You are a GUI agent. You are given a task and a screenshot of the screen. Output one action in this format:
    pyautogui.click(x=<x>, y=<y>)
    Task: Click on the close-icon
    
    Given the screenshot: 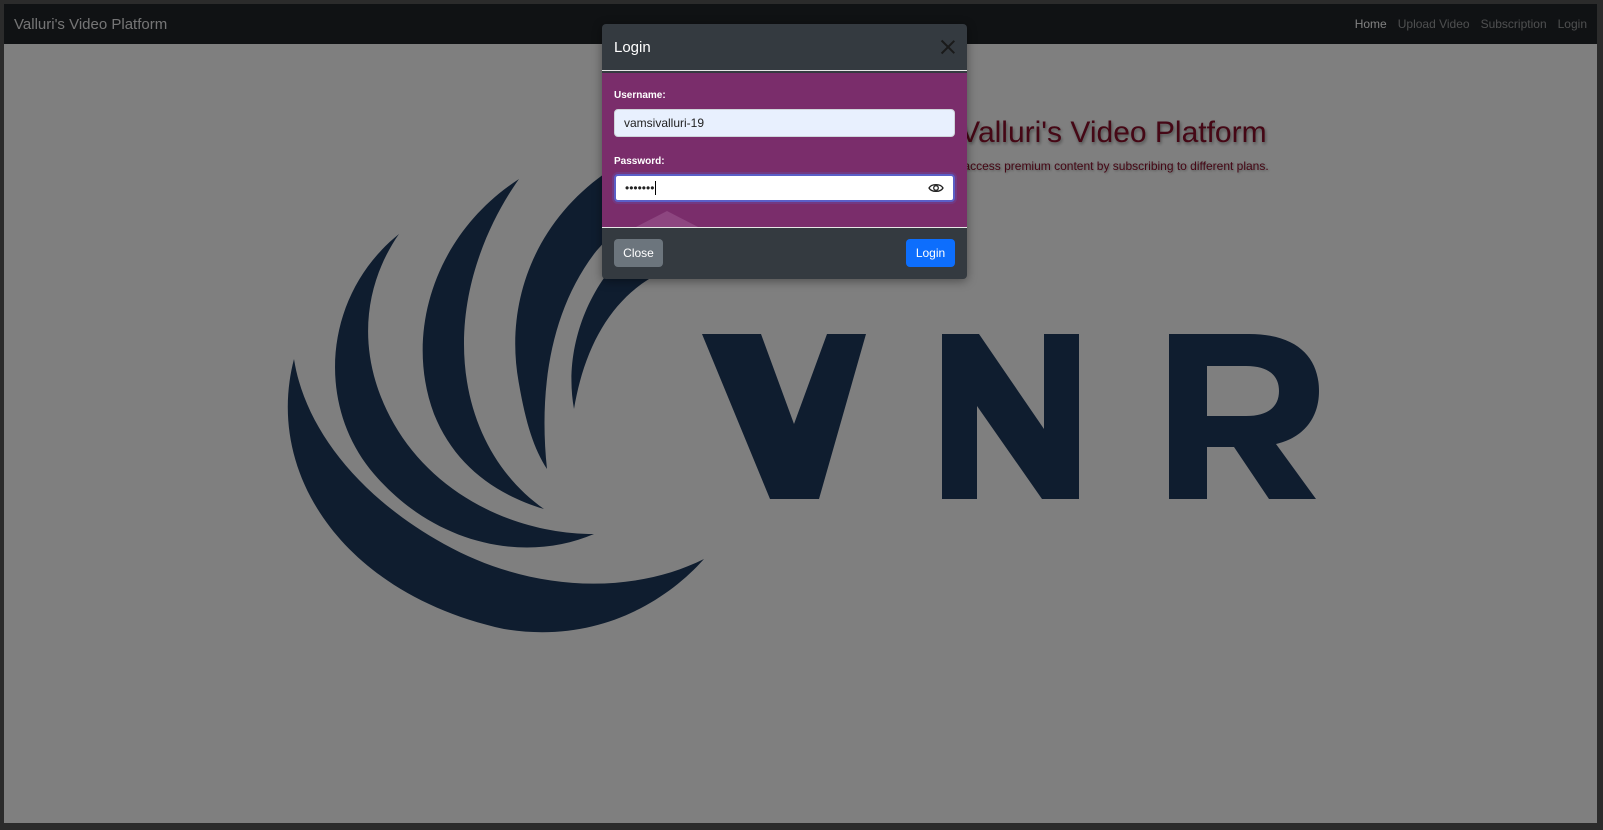 What is the action you would take?
    pyautogui.click(x=948, y=47)
    